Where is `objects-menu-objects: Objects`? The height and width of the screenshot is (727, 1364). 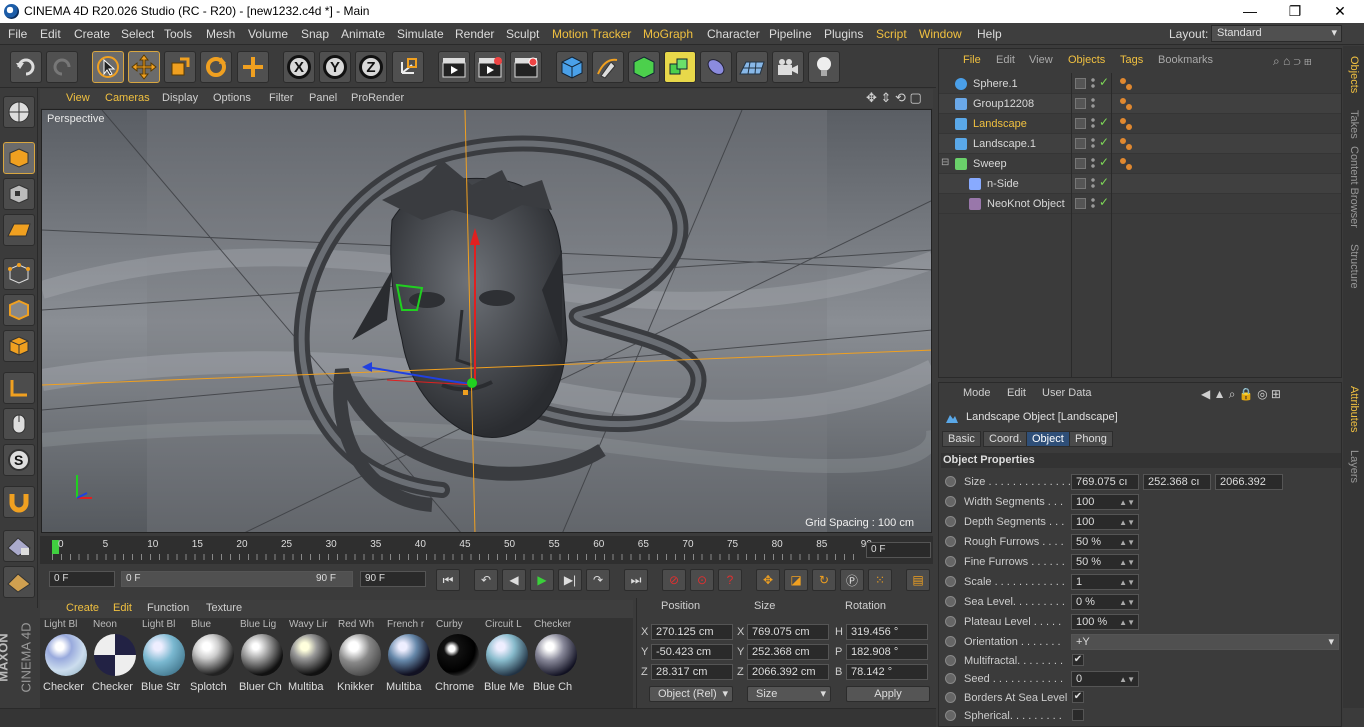
objects-menu-objects: Objects is located at coordinates (1086, 60).